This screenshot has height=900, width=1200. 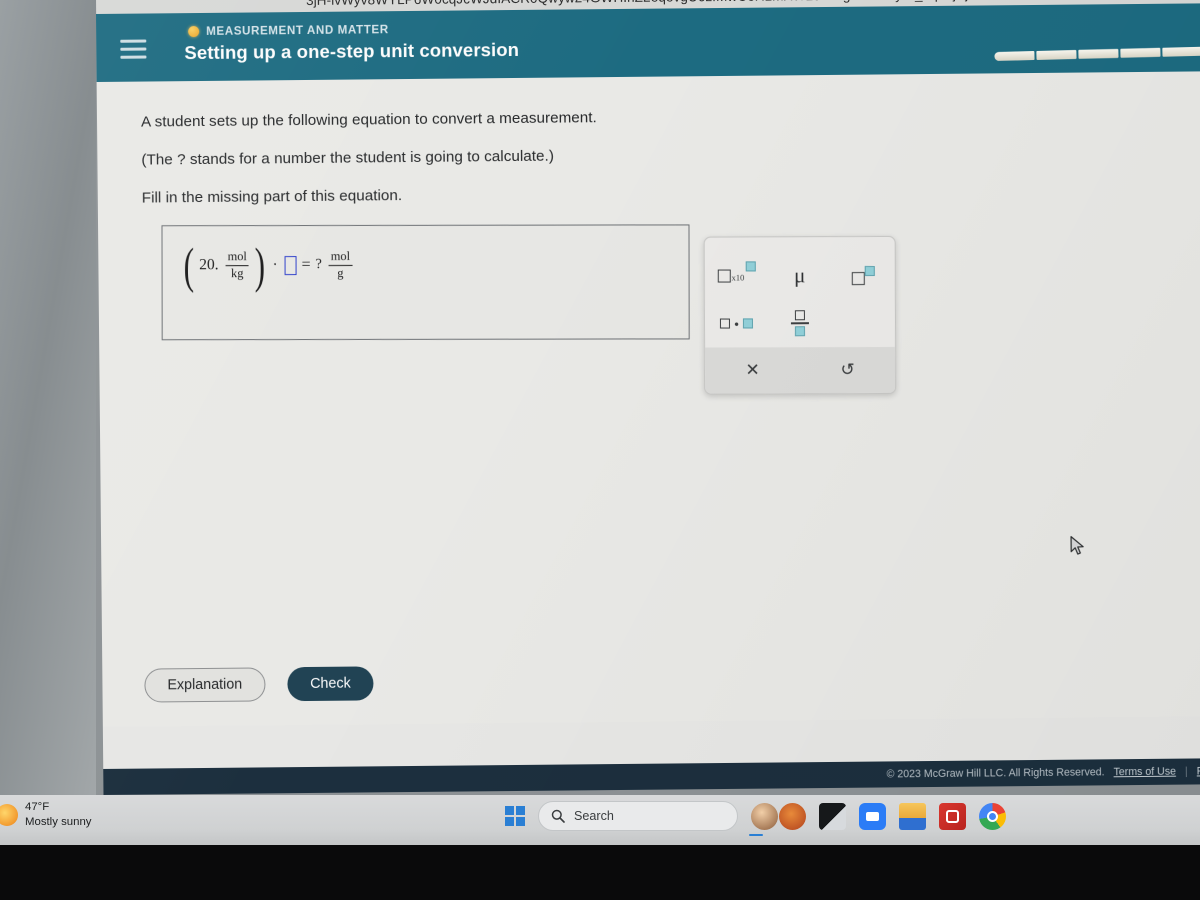 I want to click on right-numerator: mol, so click(x=340, y=255).